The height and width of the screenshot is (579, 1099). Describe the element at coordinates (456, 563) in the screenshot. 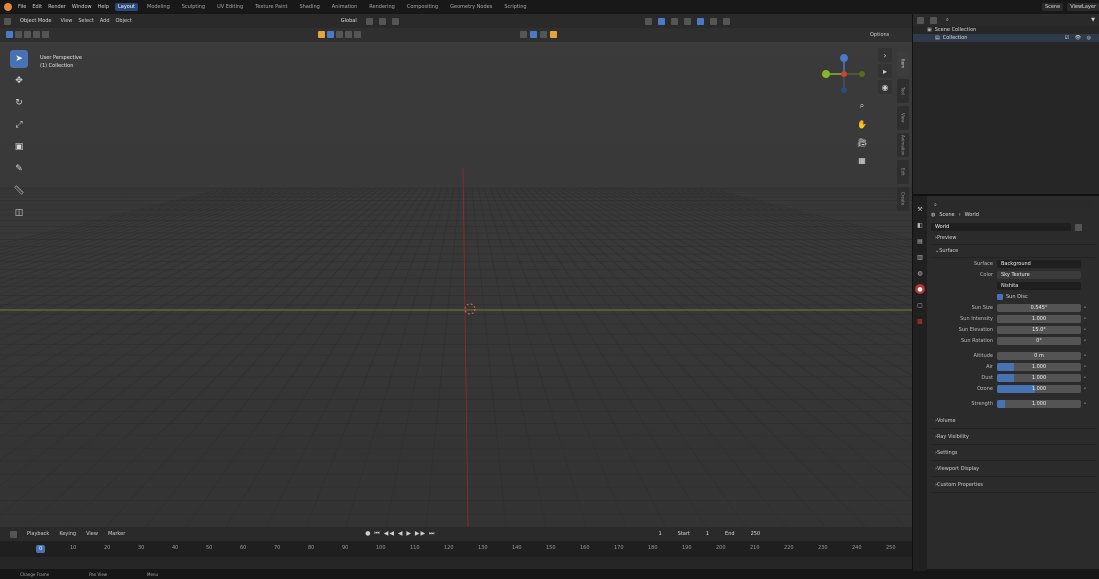

I see `timeline-body` at that location.